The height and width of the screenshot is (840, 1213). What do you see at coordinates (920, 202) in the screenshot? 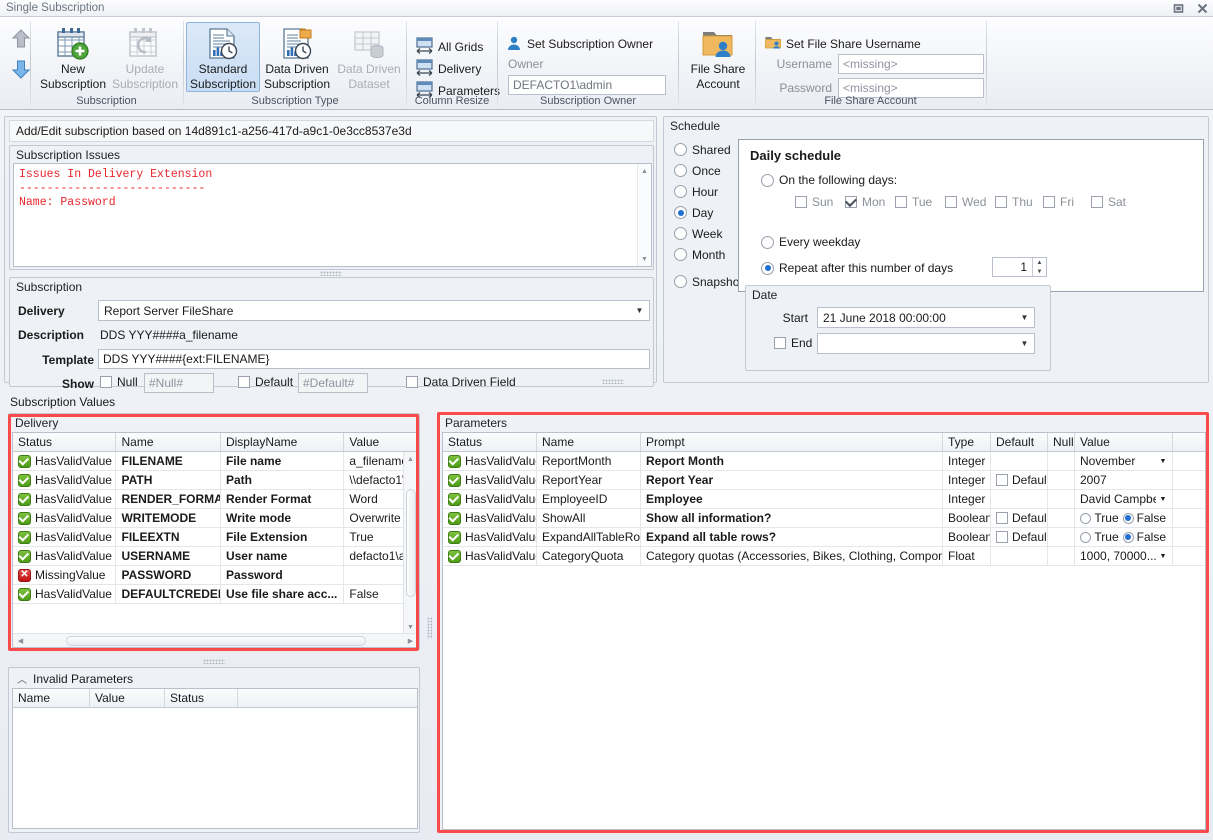
I see `weekday-tue: Tue` at bounding box center [920, 202].